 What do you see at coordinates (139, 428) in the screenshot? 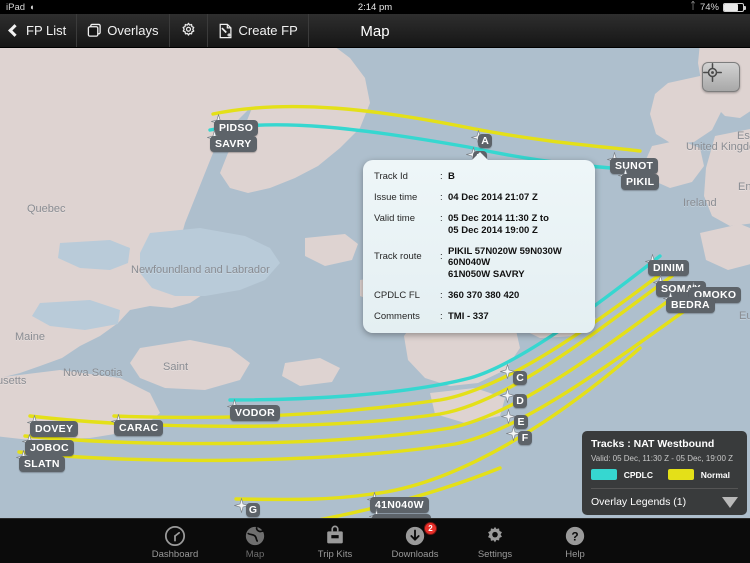
I see `waypoint-label: CARAC` at bounding box center [139, 428].